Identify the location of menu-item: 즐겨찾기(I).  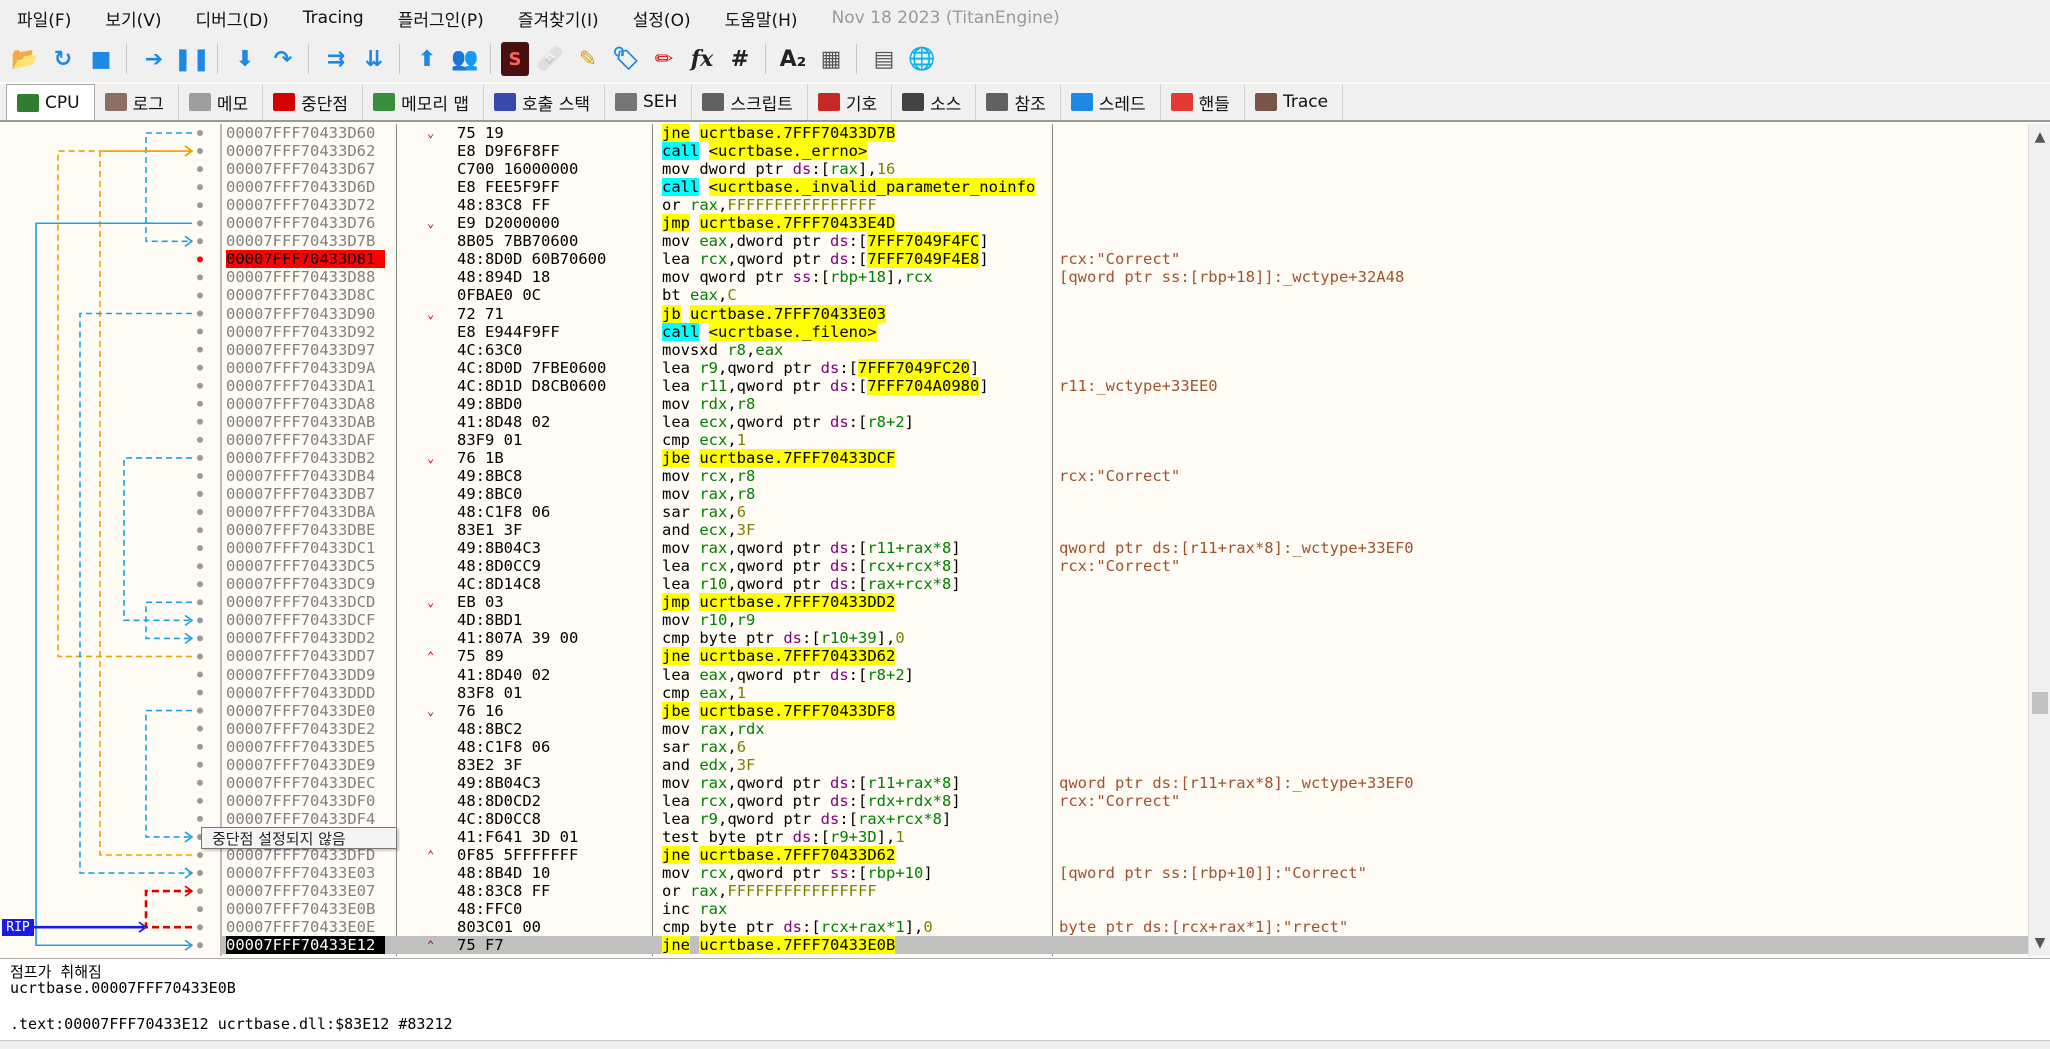
(558, 18).